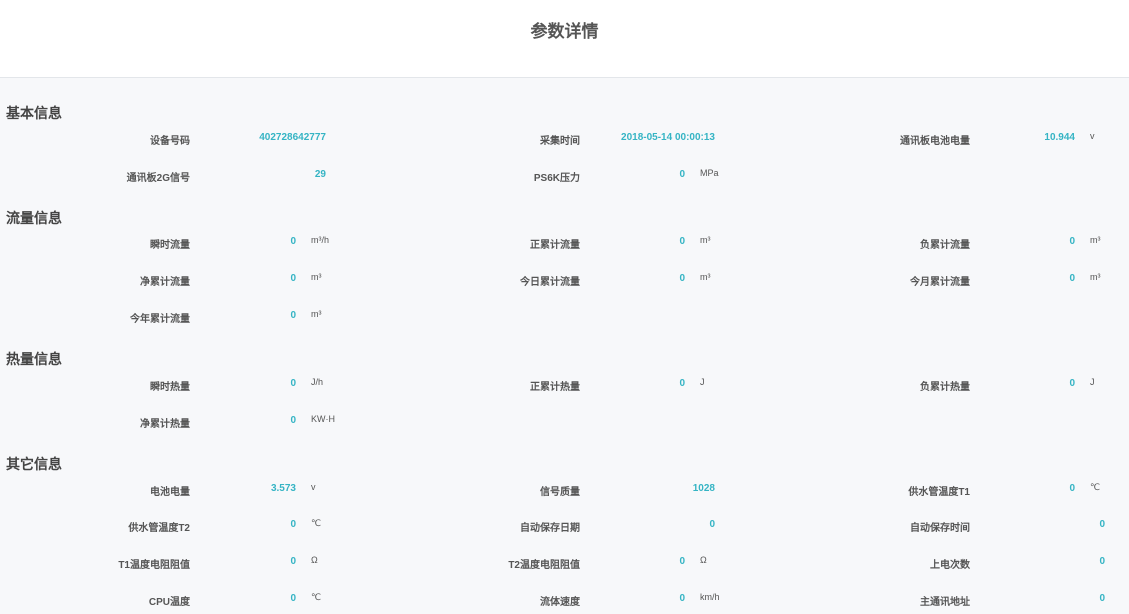 The image size is (1129, 614). Describe the element at coordinates (292, 137) in the screenshot. I see `field-value: 402728642777` at that location.